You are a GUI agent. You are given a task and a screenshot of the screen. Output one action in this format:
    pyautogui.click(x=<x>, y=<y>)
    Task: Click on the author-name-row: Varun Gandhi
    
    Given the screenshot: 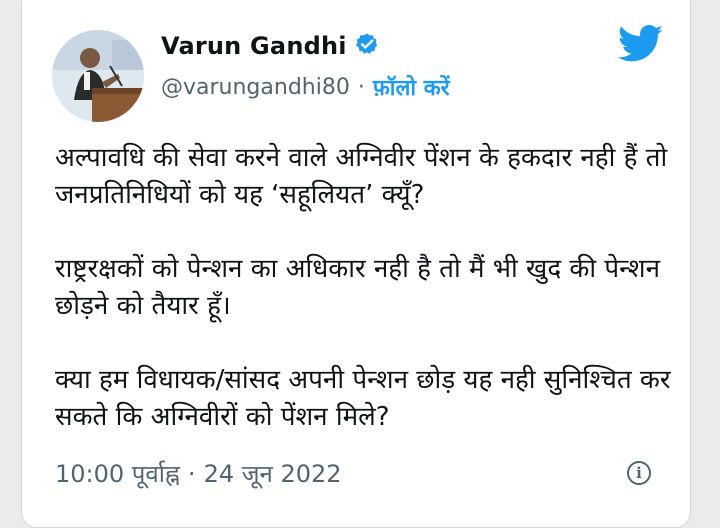 What is the action you would take?
    pyautogui.click(x=270, y=46)
    